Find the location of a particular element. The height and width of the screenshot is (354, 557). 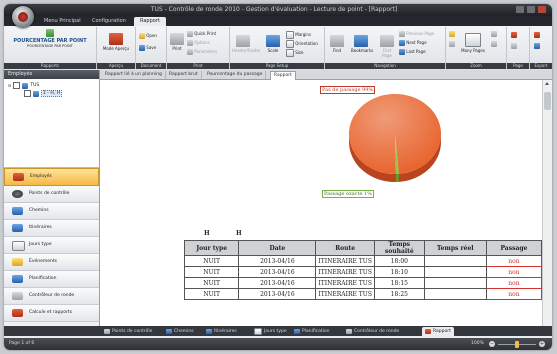

export-button is located at coordinates (537, 35).